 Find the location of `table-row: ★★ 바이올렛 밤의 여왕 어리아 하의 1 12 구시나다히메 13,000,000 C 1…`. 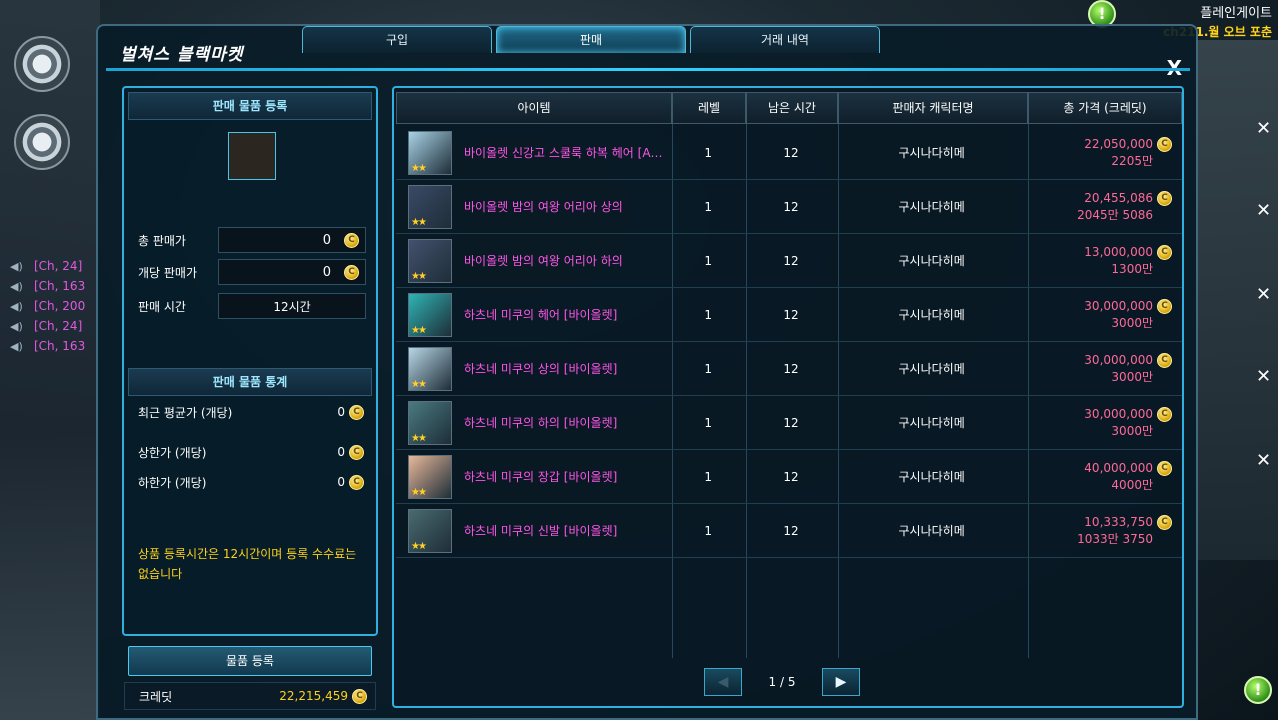

table-row: ★★ 바이올렛 밤의 여왕 어리아 하의 1 12 구시나다히메 13,000,000 C 1… is located at coordinates (789, 261).